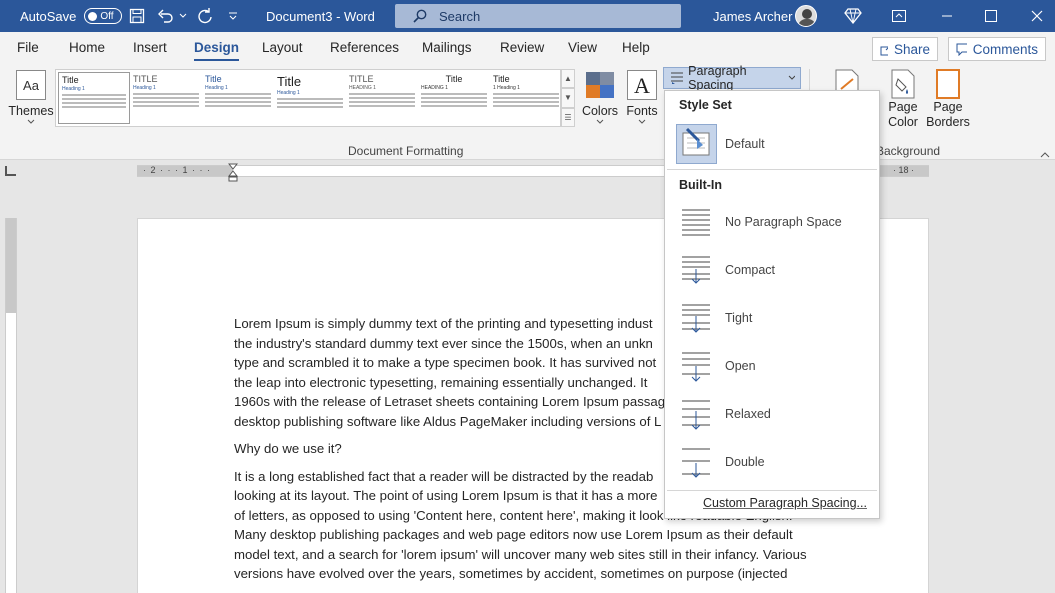 This screenshot has width=1055, height=593. Describe the element at coordinates (217, 50) in the screenshot. I see `tab-design: Design` at that location.